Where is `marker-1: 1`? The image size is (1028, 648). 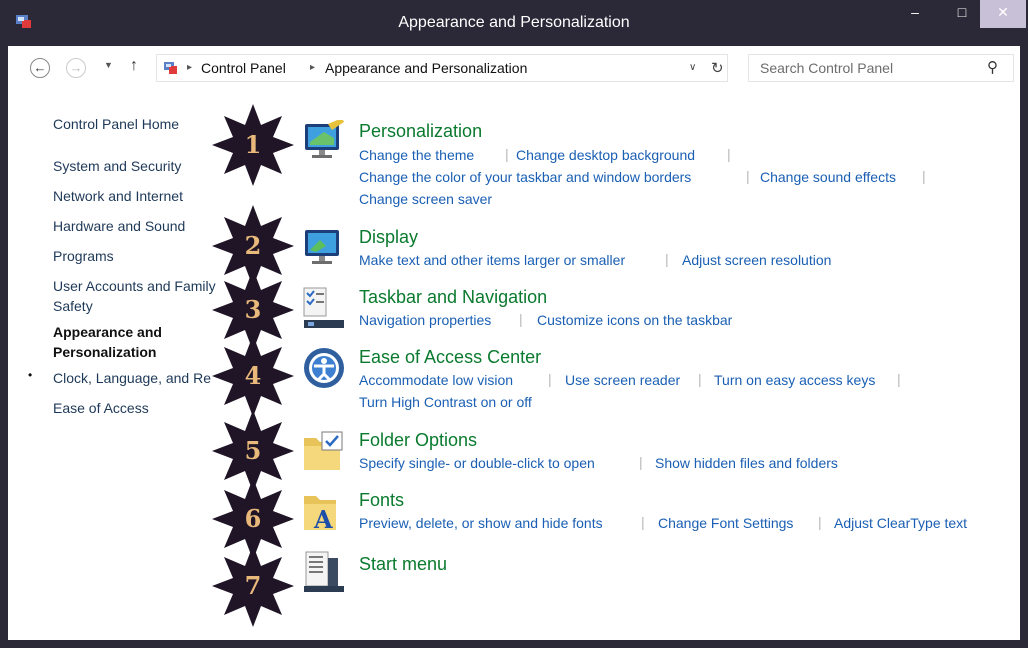 marker-1: 1 is located at coordinates (253, 145).